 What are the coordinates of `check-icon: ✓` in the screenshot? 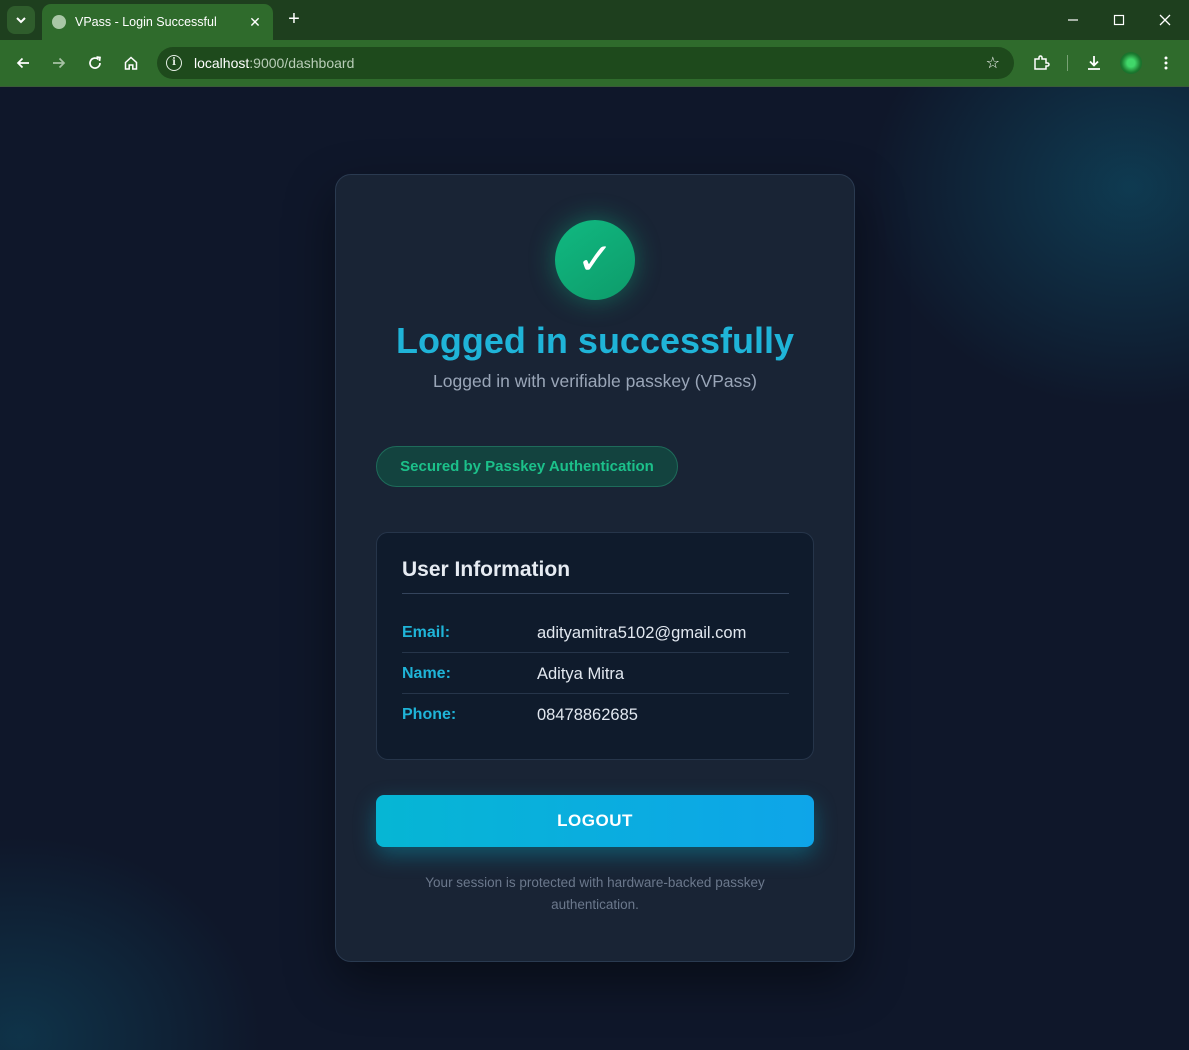 It's located at (595, 260).